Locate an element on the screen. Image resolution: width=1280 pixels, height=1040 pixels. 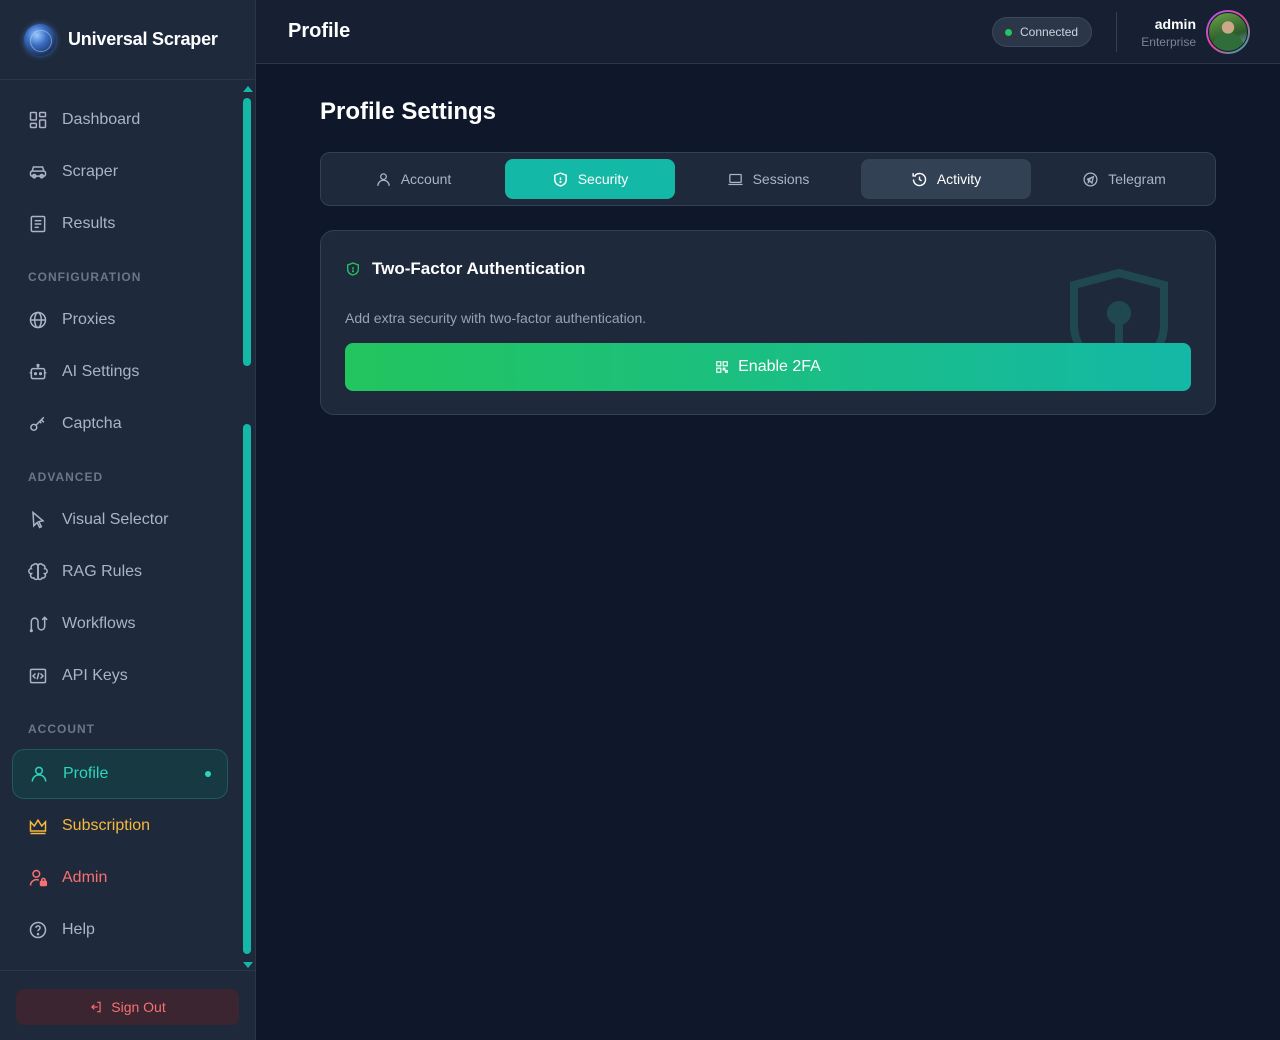
user-name: admin is located at coordinates (1175, 24).